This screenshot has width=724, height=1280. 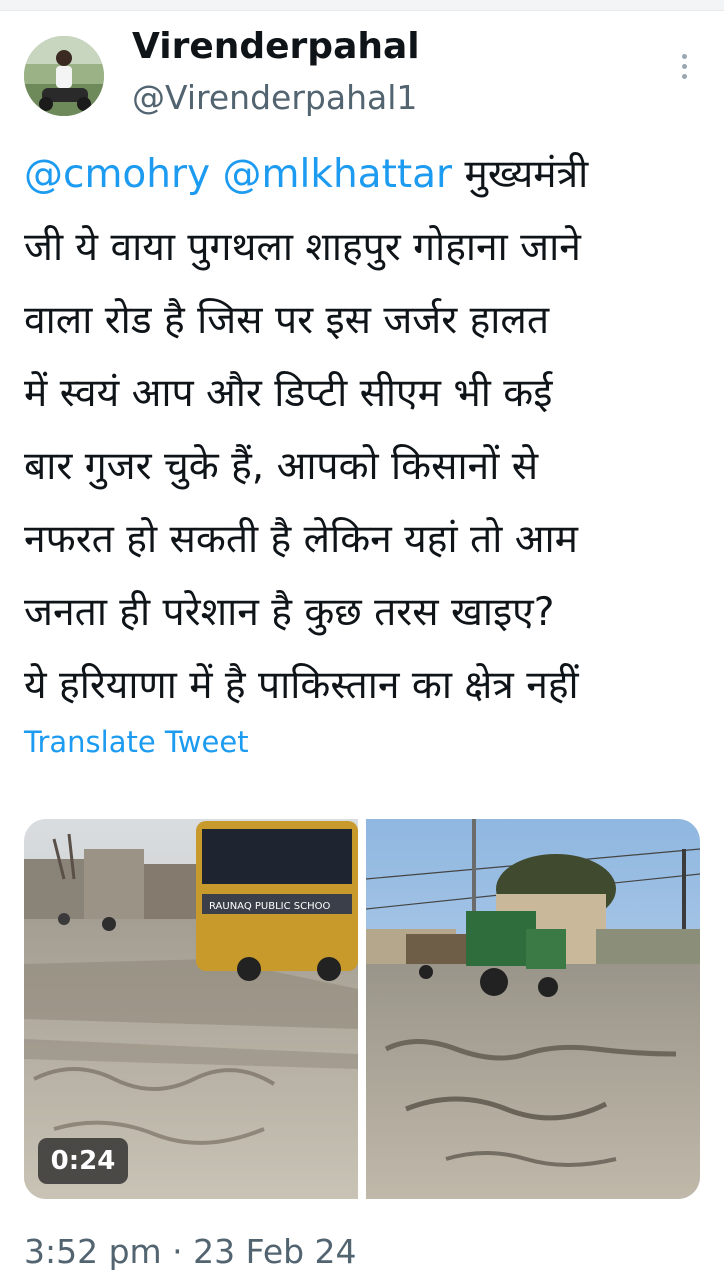 What do you see at coordinates (684, 70) in the screenshot?
I see `more-options-icon` at bounding box center [684, 70].